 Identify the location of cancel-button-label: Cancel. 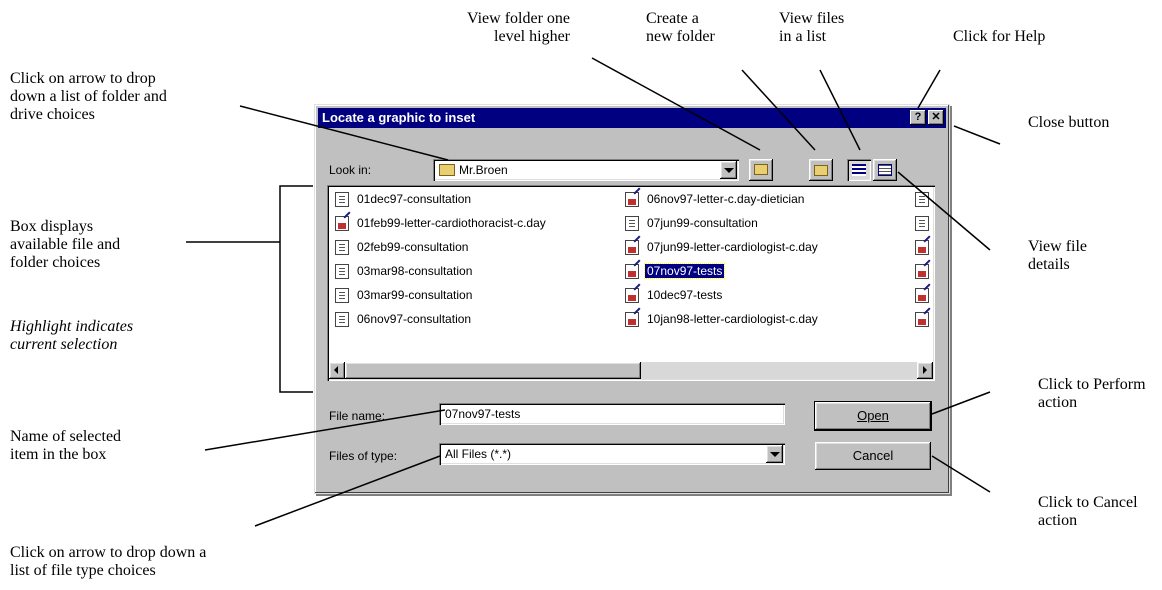
(873, 455).